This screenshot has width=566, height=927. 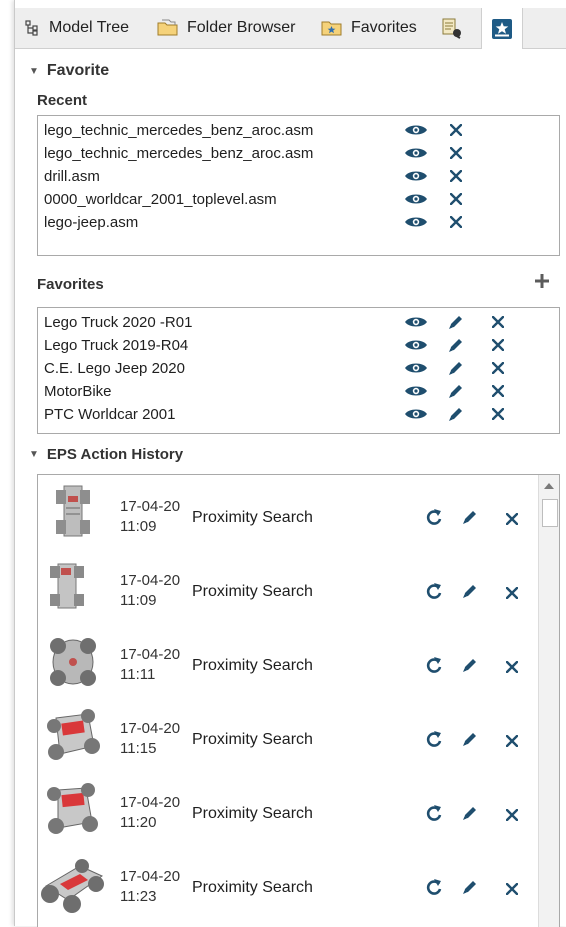 I want to click on eps-star-icon, so click(x=502, y=28).